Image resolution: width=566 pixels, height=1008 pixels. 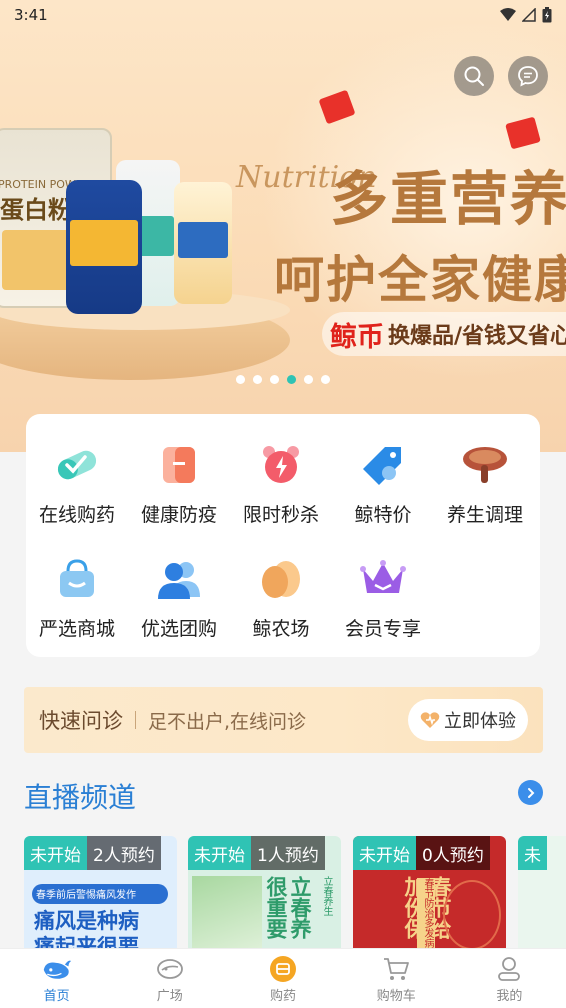 What do you see at coordinates (170, 969) in the screenshot?
I see `square-plaza-icon` at bounding box center [170, 969].